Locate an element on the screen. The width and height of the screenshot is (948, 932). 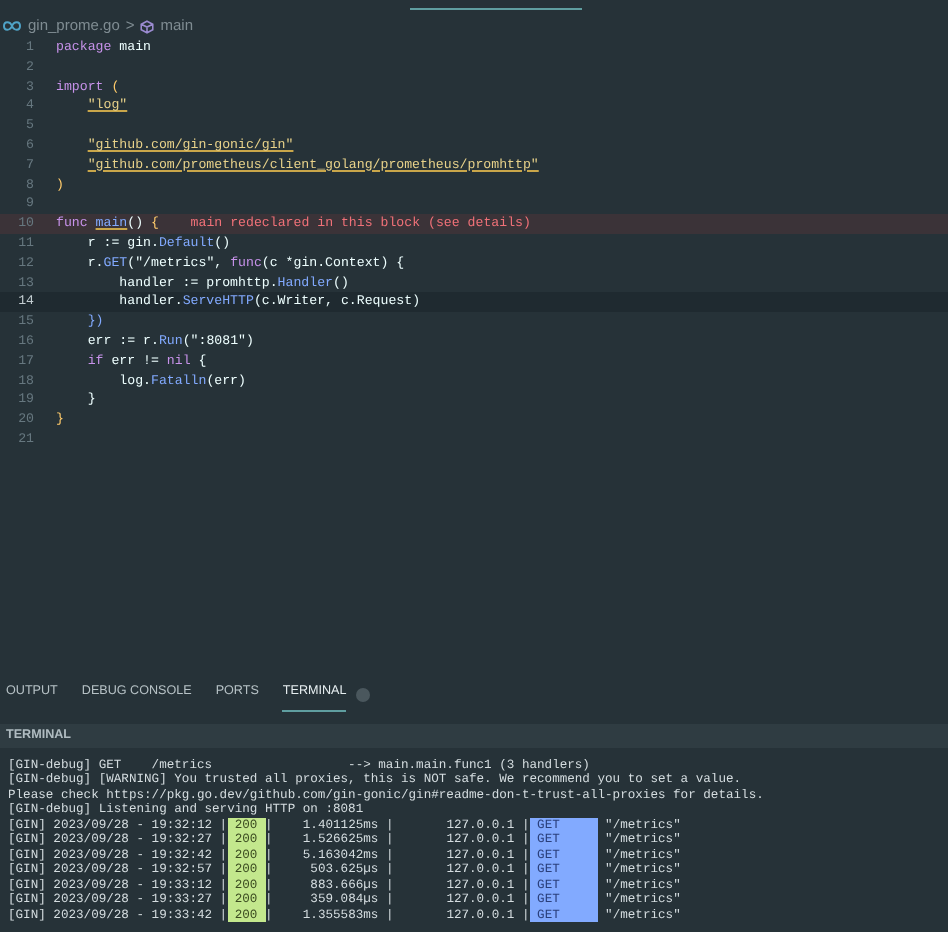
cube-icon is located at coordinates (147, 27).